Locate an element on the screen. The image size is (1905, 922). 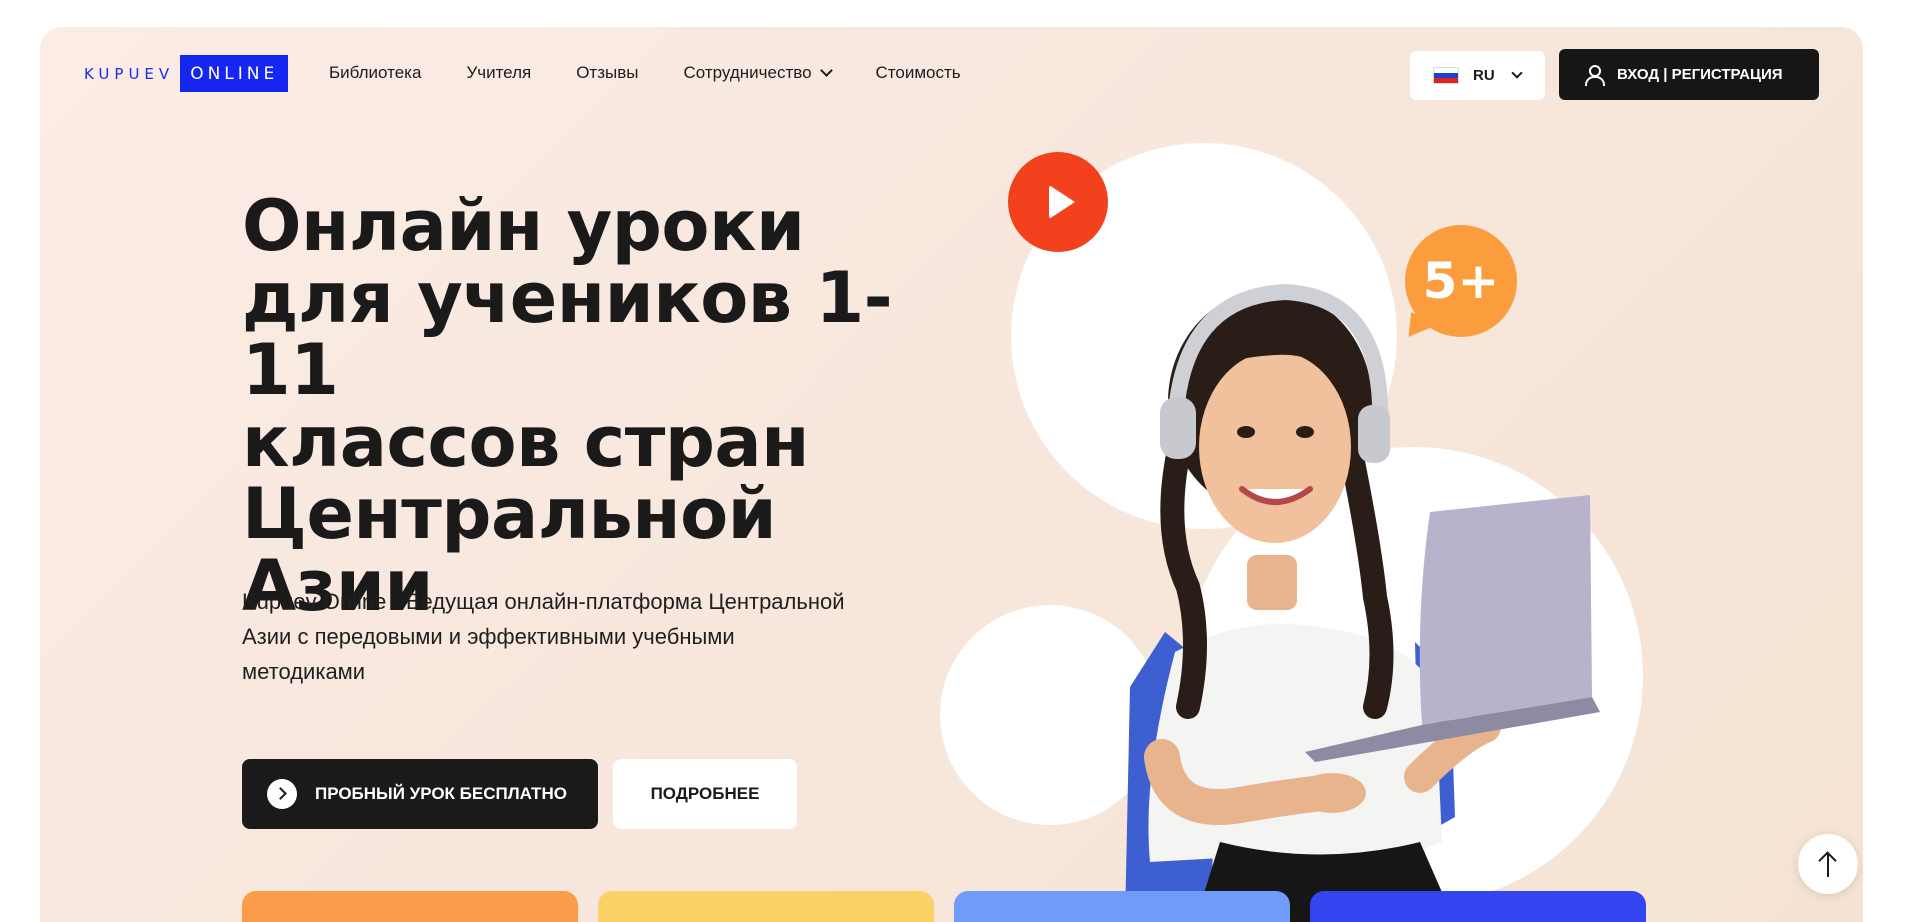
russia-flag-icon is located at coordinates (1446, 75).